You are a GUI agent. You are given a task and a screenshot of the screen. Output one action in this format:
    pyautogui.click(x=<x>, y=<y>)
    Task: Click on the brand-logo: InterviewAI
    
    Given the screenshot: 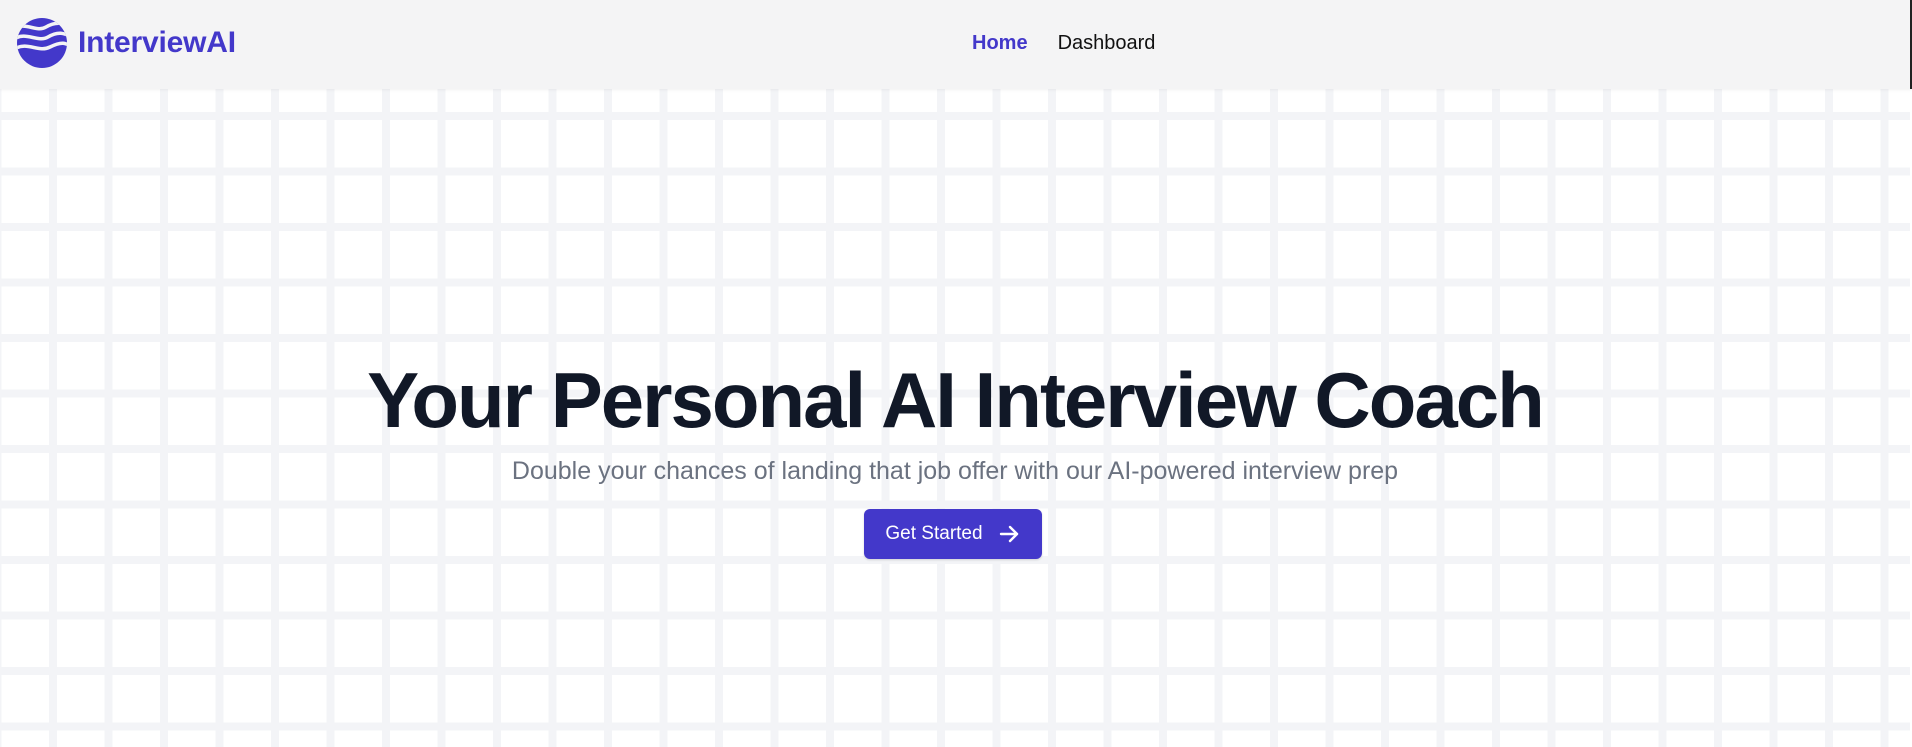 What is the action you would take?
    pyautogui.click(x=126, y=43)
    